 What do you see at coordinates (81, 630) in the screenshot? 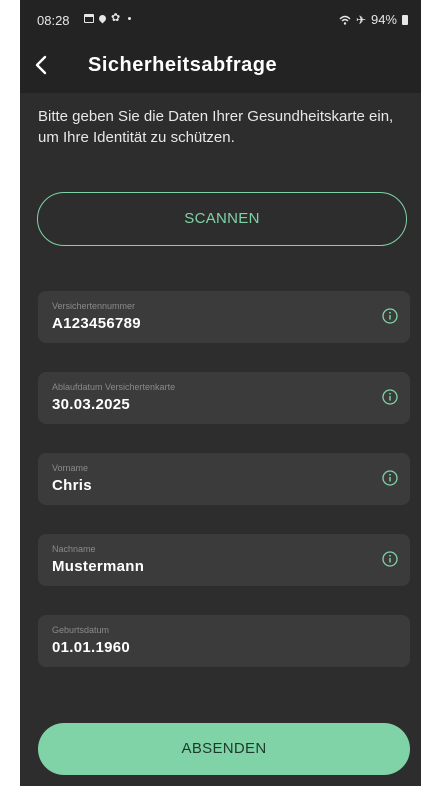
I see `field-label: Geburtsdatum` at bounding box center [81, 630].